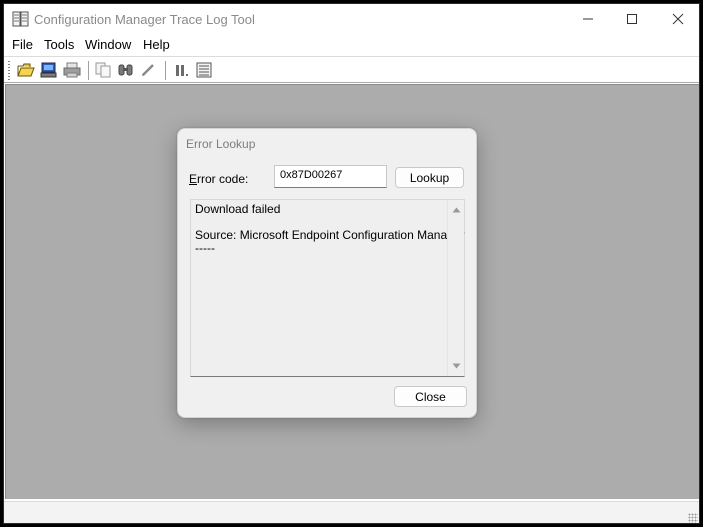  Describe the element at coordinates (193, 179) in the screenshot. I see `error-code-label-mnemonic: E` at that location.